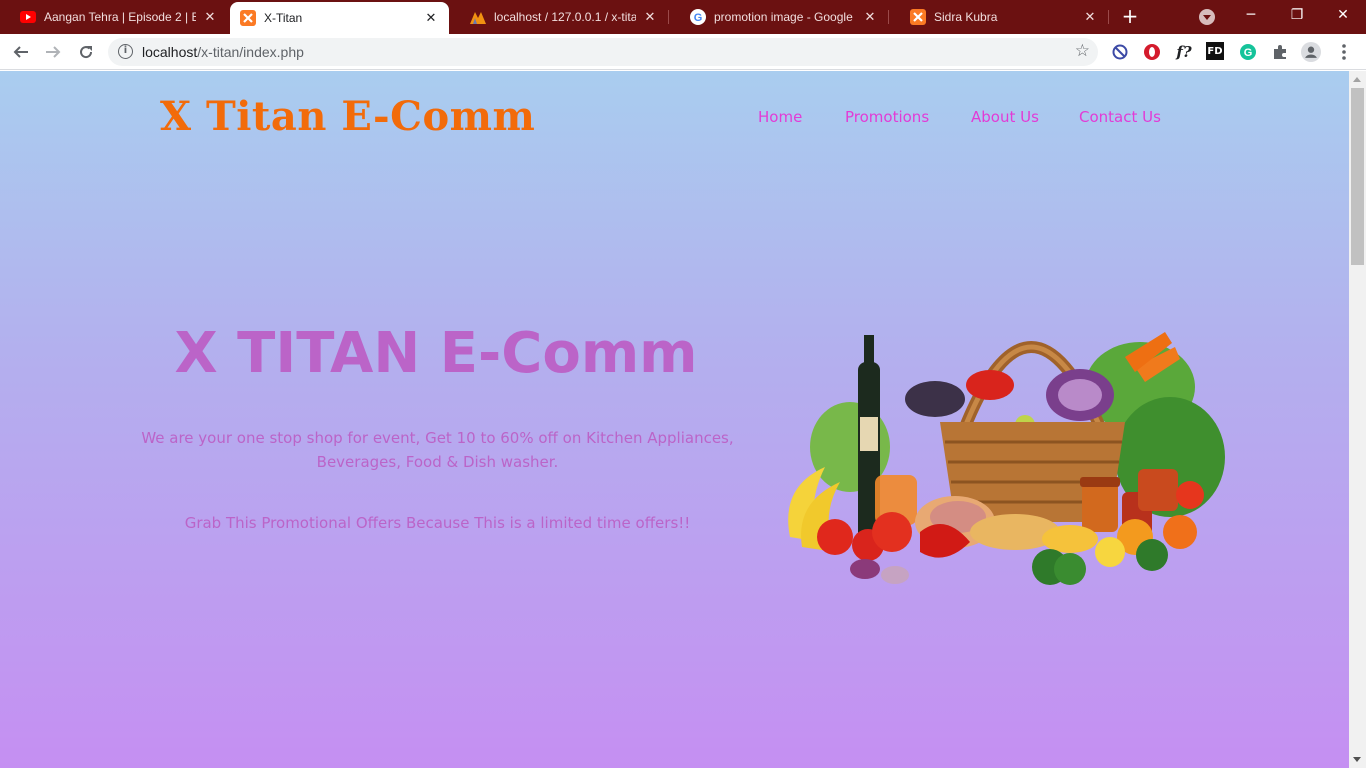 This screenshot has height=768, width=1366. I want to click on scrollbar-thumb, so click(1357, 176).